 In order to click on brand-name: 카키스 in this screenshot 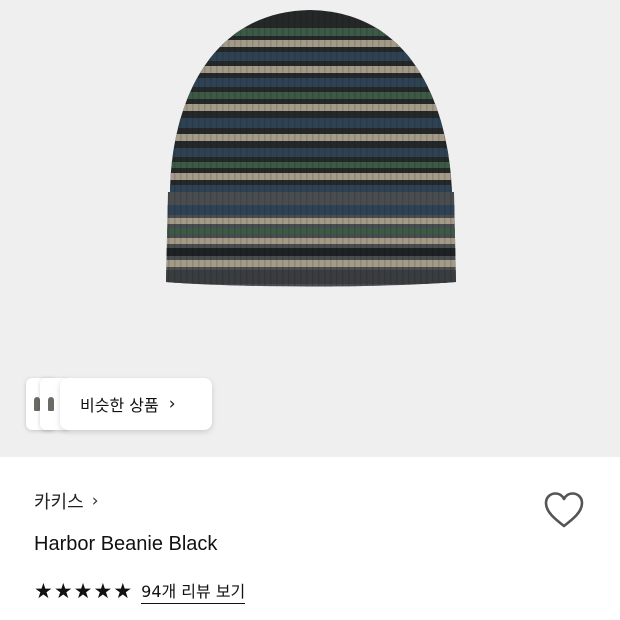, I will do `click(59, 502)`.